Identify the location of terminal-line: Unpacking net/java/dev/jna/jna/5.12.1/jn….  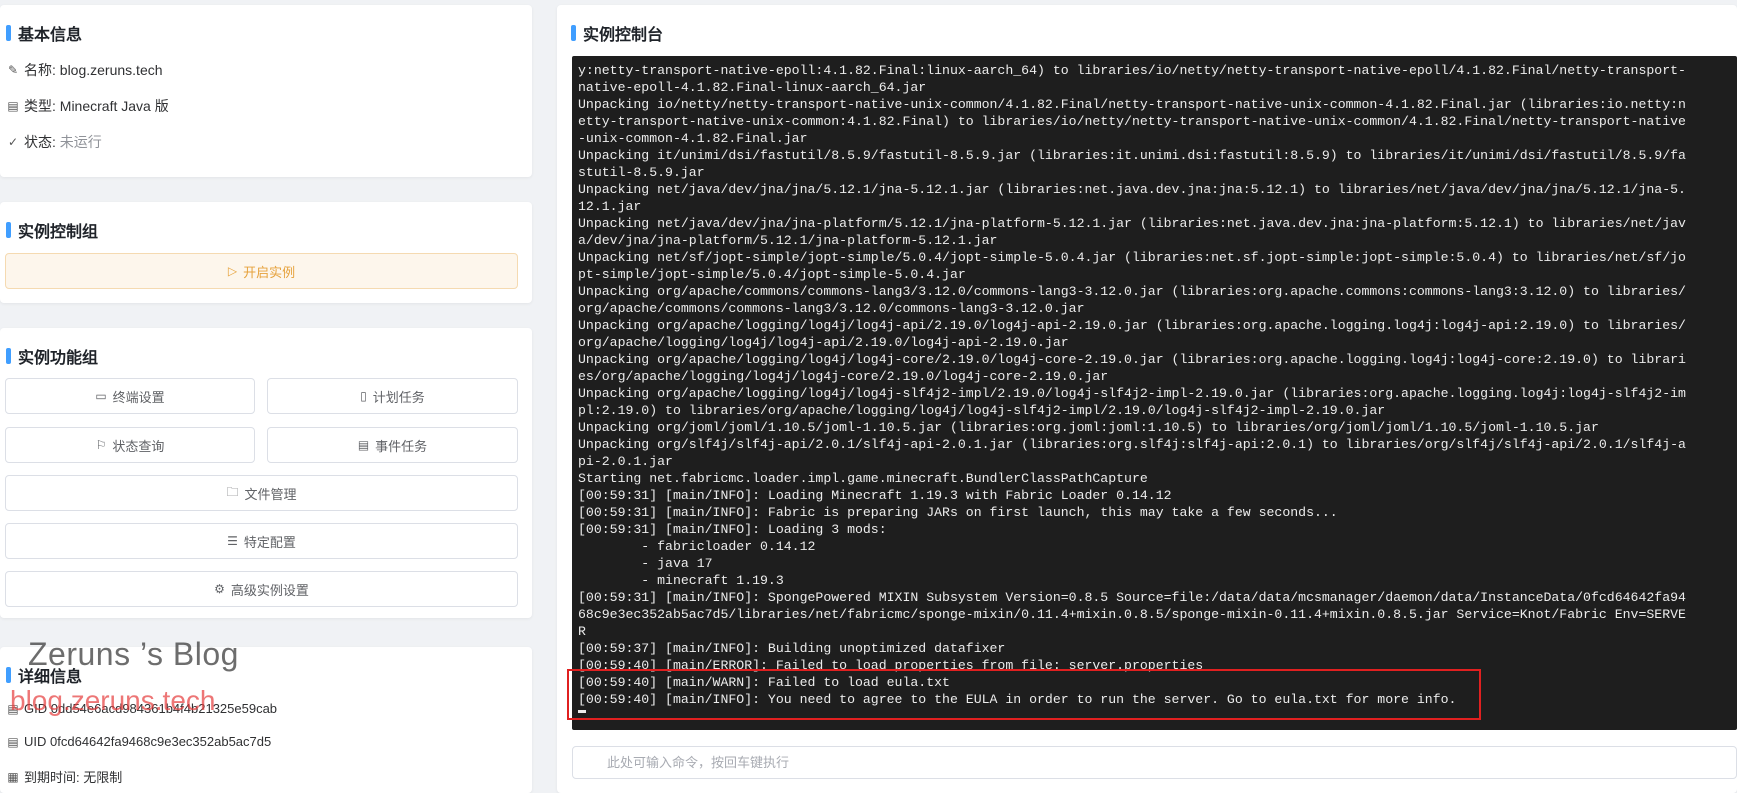
(1132, 189).